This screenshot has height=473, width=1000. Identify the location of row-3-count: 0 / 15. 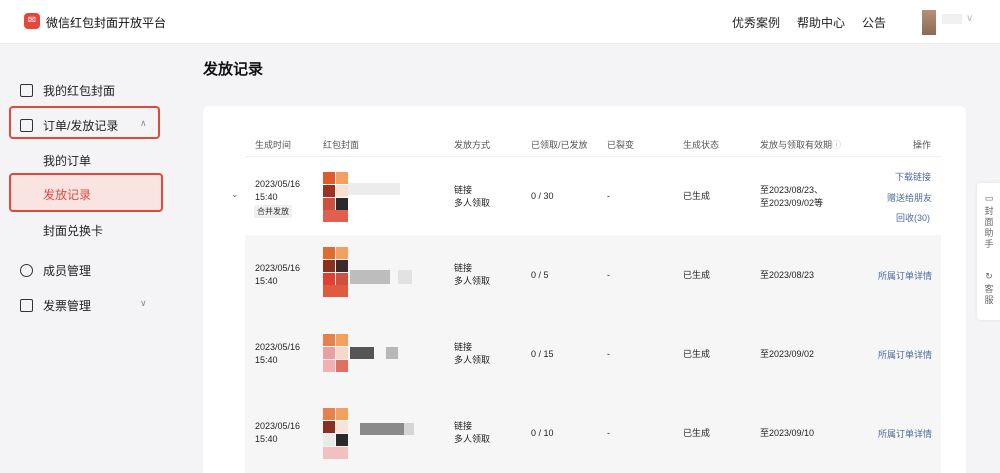
(542, 354).